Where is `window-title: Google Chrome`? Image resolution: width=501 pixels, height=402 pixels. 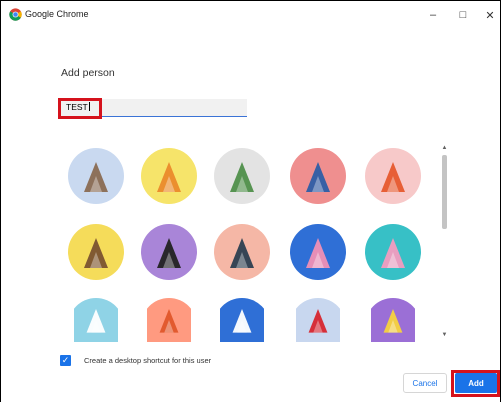 window-title: Google Chrome is located at coordinates (57, 14).